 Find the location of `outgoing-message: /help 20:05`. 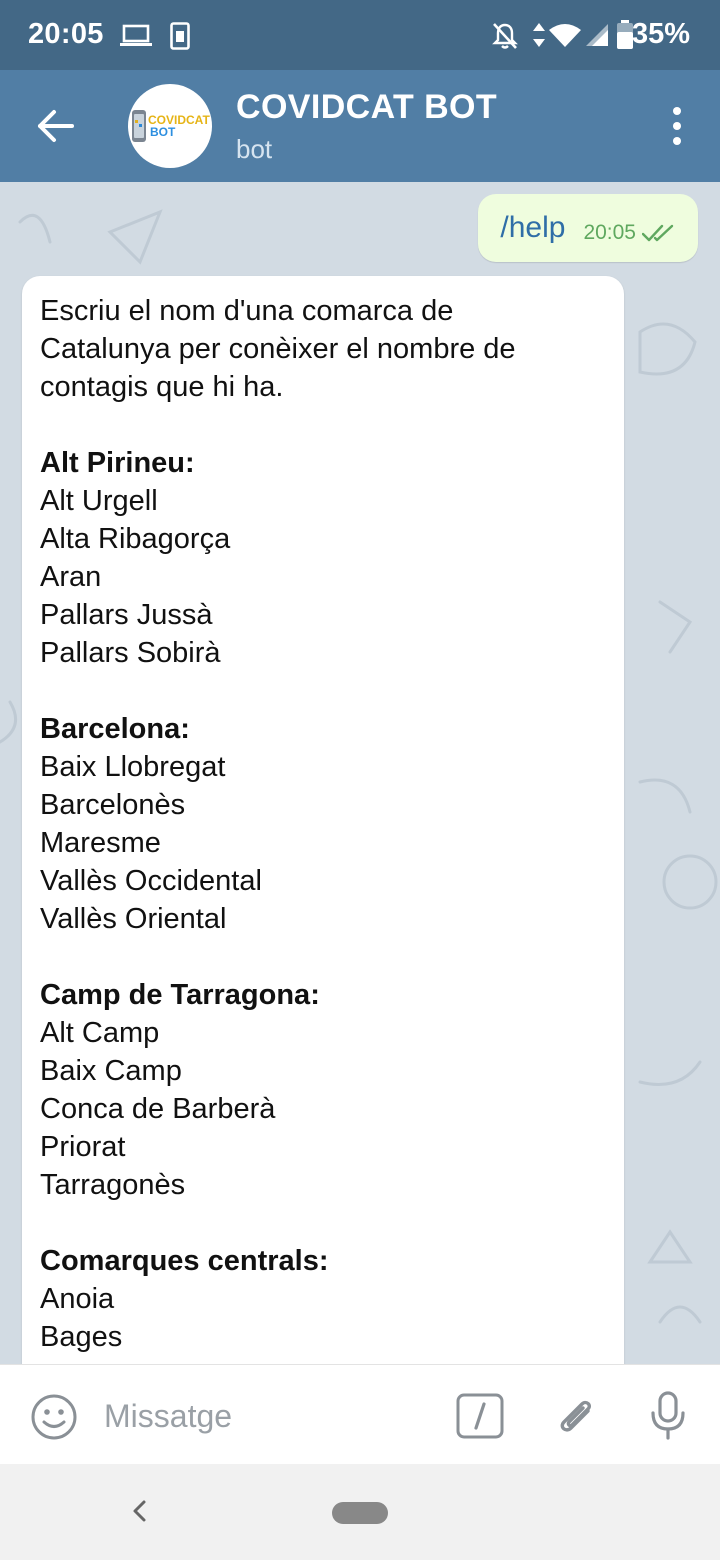

outgoing-message: /help 20:05 is located at coordinates (588, 228).